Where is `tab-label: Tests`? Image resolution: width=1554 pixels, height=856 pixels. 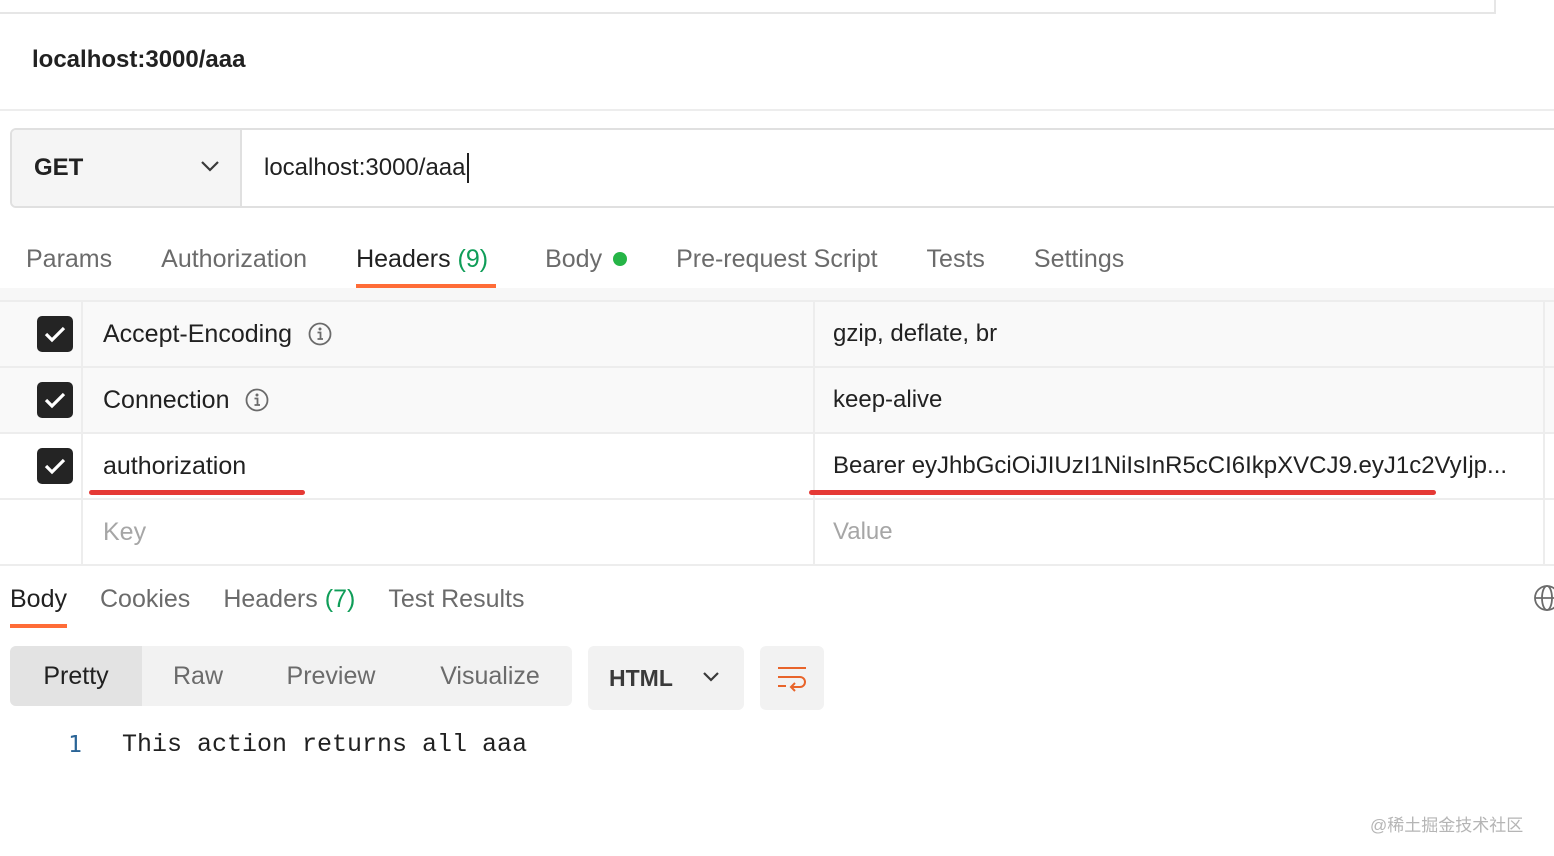 tab-label: Tests is located at coordinates (955, 258).